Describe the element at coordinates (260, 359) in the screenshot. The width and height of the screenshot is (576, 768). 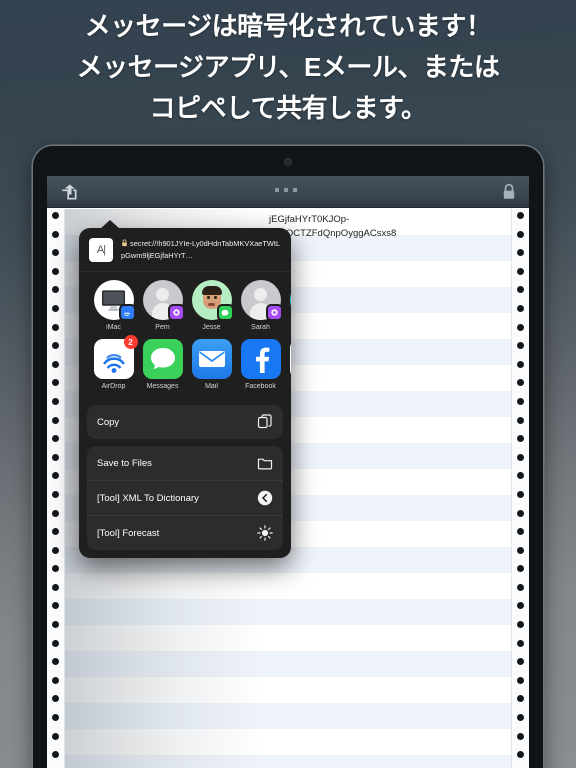
I see `facebook-icon` at that location.